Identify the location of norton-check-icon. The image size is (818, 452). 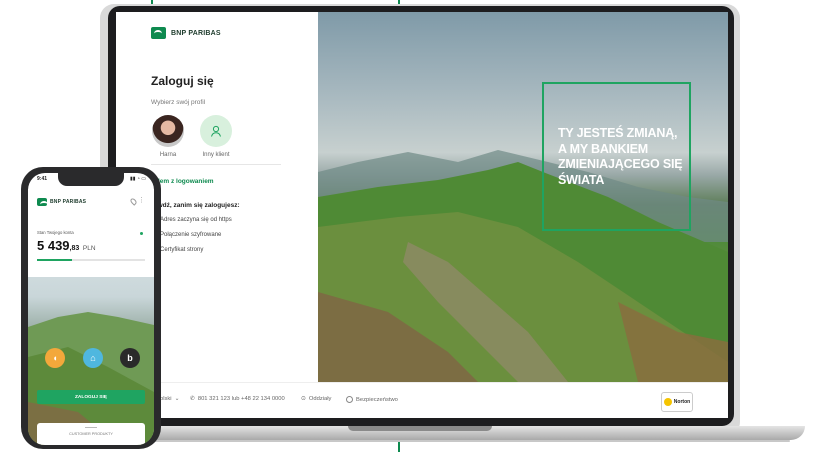
(667, 402).